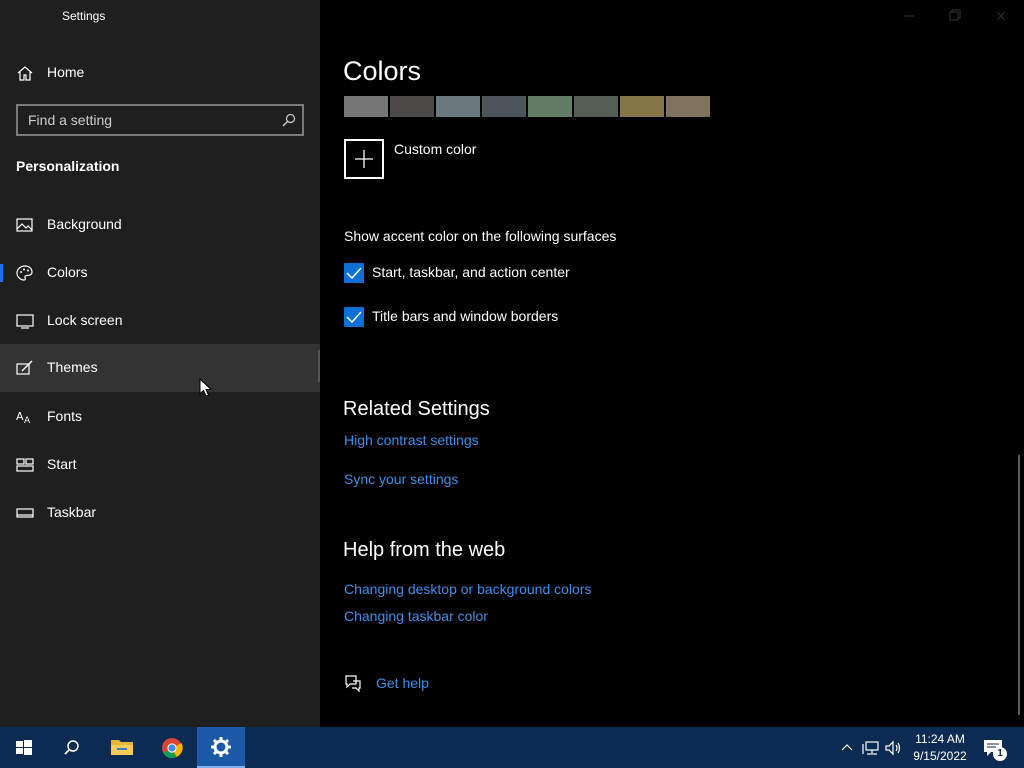 The height and width of the screenshot is (768, 1024). I want to click on section-title: Personalization, so click(68, 166).